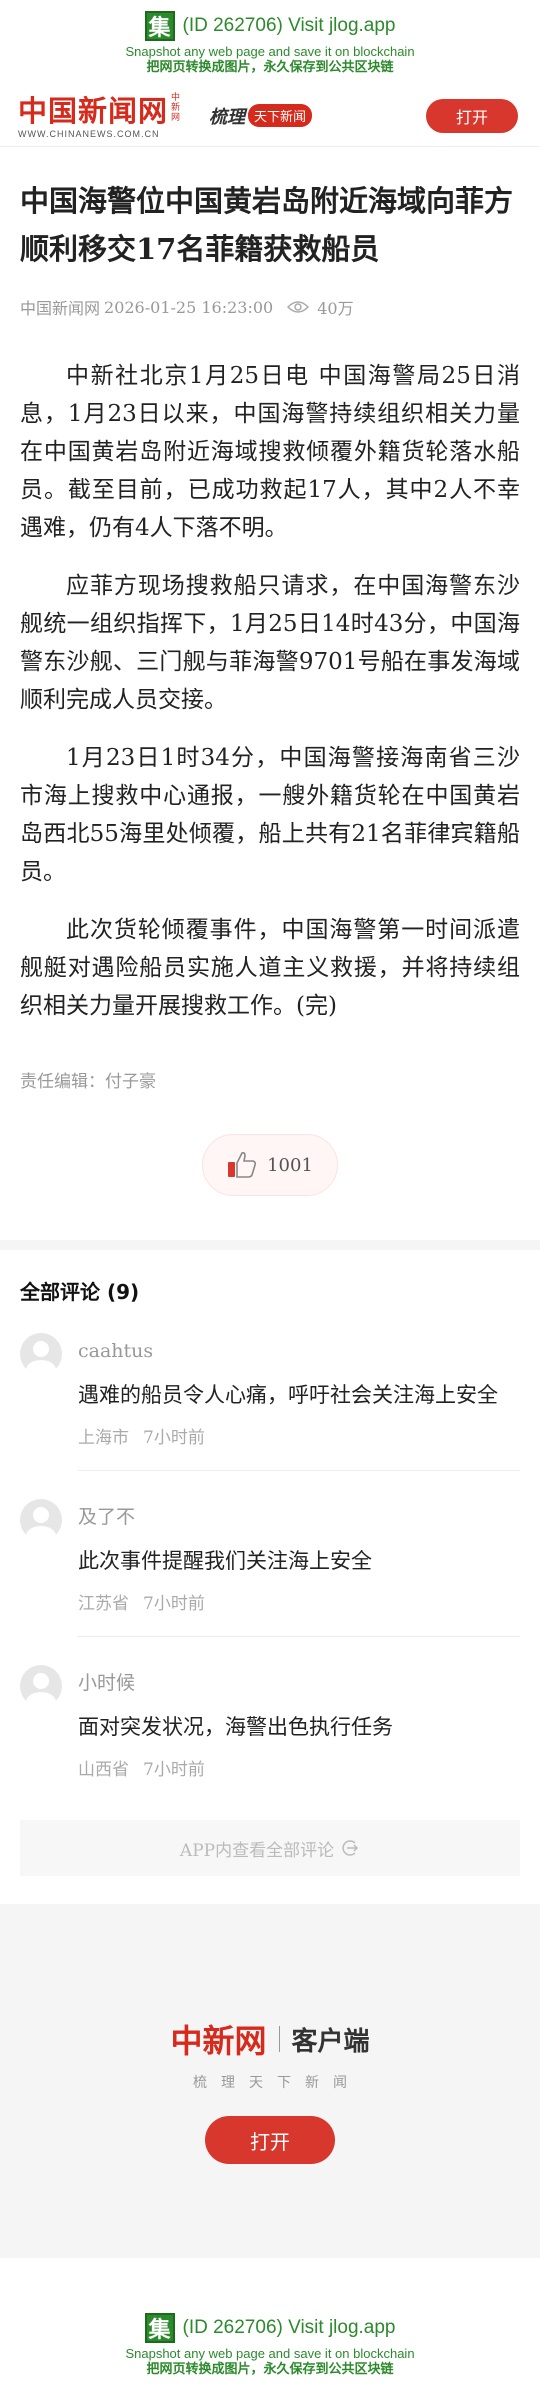 The image size is (540, 2387). What do you see at coordinates (299, 1683) in the screenshot?
I see `comment-user: 小时候` at bounding box center [299, 1683].